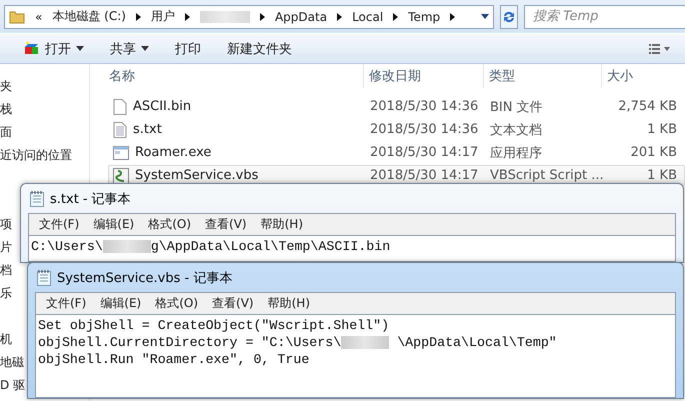 The height and width of the screenshot is (401, 685). I want to click on column-header: 大小, so click(642, 76).